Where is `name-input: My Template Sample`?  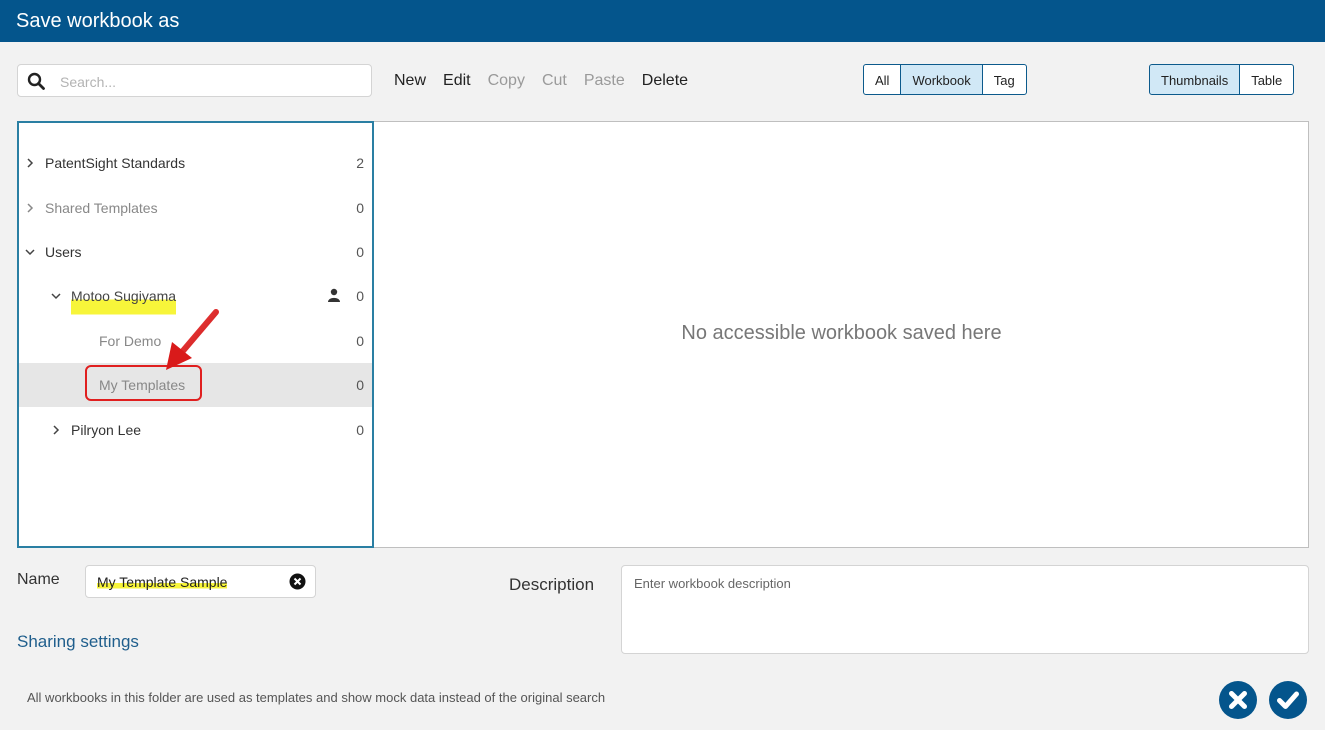 name-input: My Template Sample is located at coordinates (200, 581).